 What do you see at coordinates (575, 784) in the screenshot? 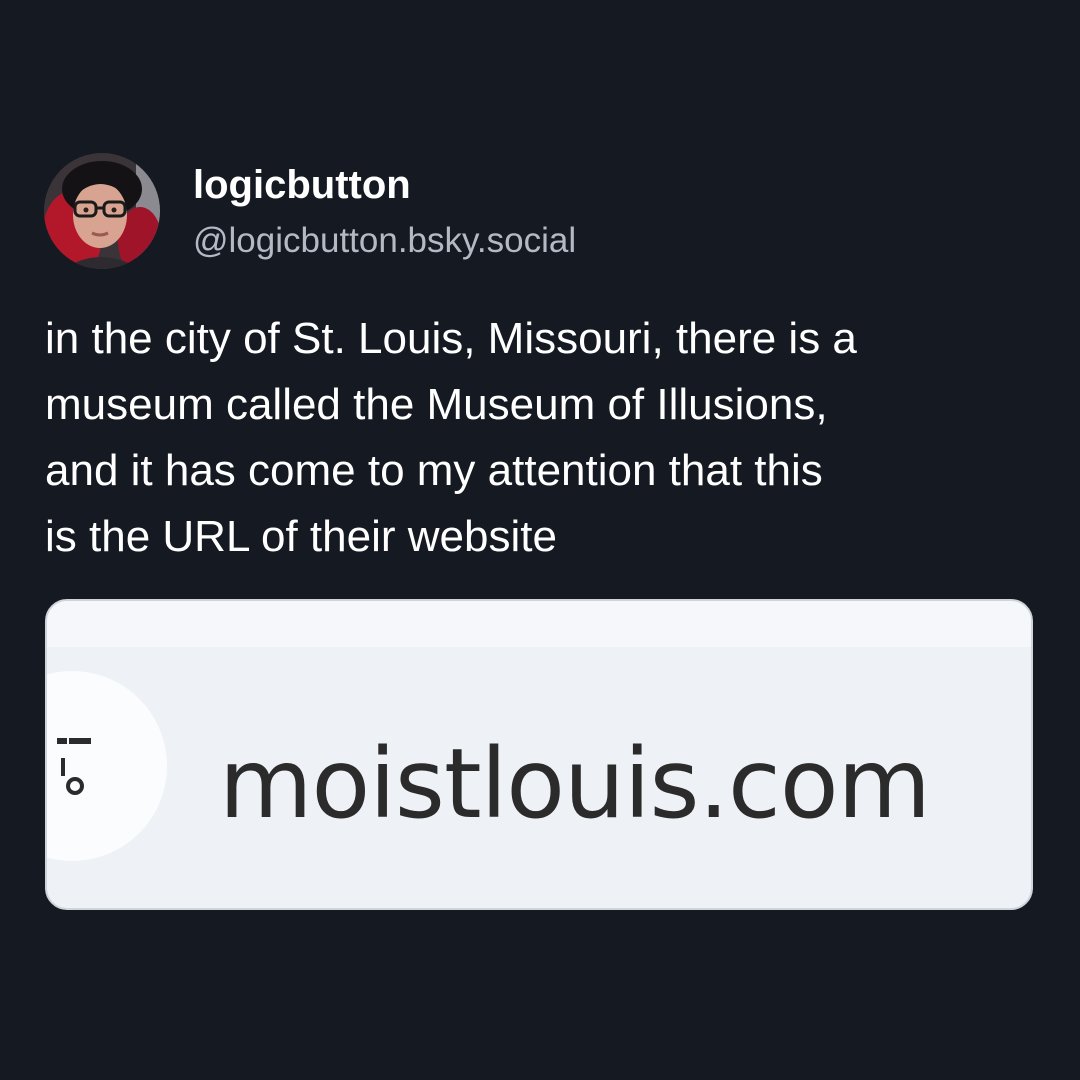
I see `url-text: moistlouis.com` at bounding box center [575, 784].